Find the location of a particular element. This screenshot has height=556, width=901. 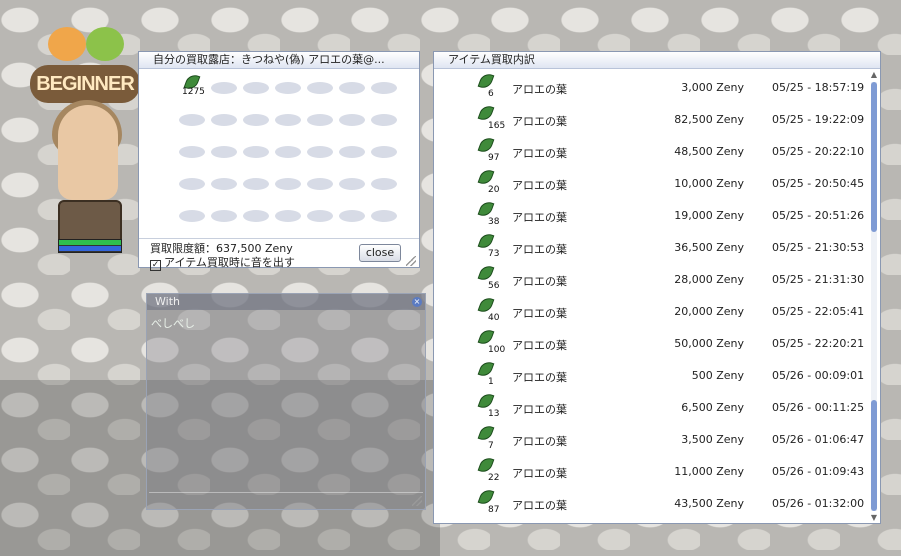

close-button: close is located at coordinates (380, 253).